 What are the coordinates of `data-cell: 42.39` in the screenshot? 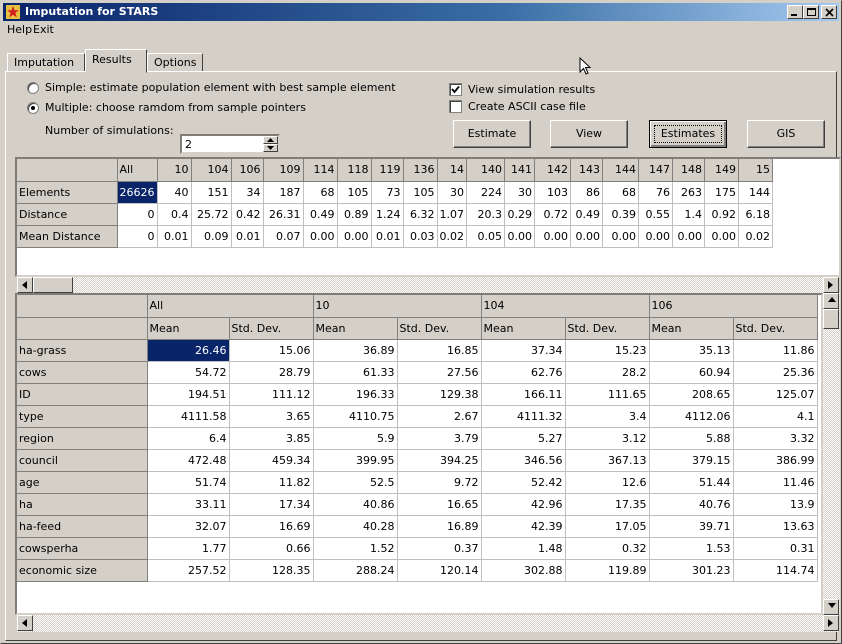 It's located at (523, 526).